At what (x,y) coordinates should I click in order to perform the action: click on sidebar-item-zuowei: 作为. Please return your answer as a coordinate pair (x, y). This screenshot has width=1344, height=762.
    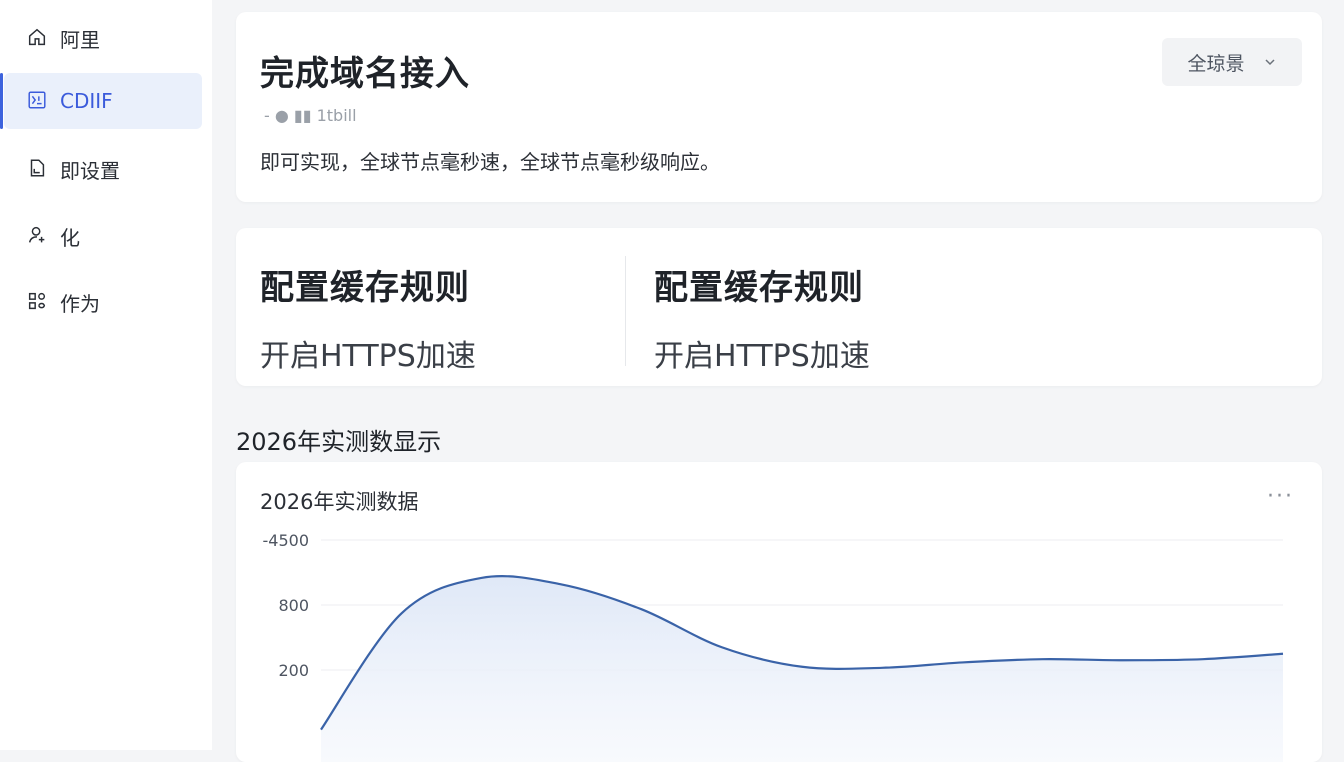
    Looking at the image, I should click on (103, 302).